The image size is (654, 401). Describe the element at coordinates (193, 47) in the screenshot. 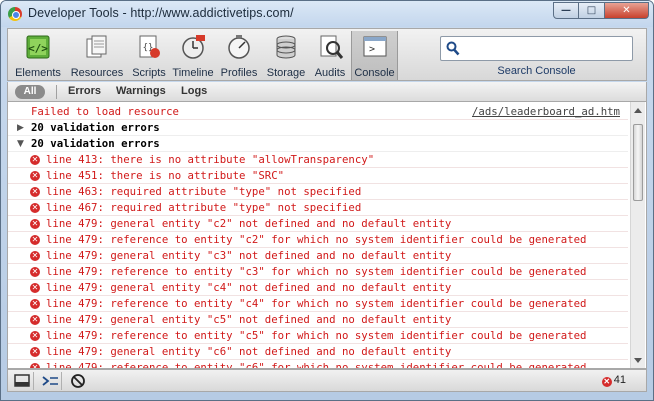

I see `timeline-icon` at that location.